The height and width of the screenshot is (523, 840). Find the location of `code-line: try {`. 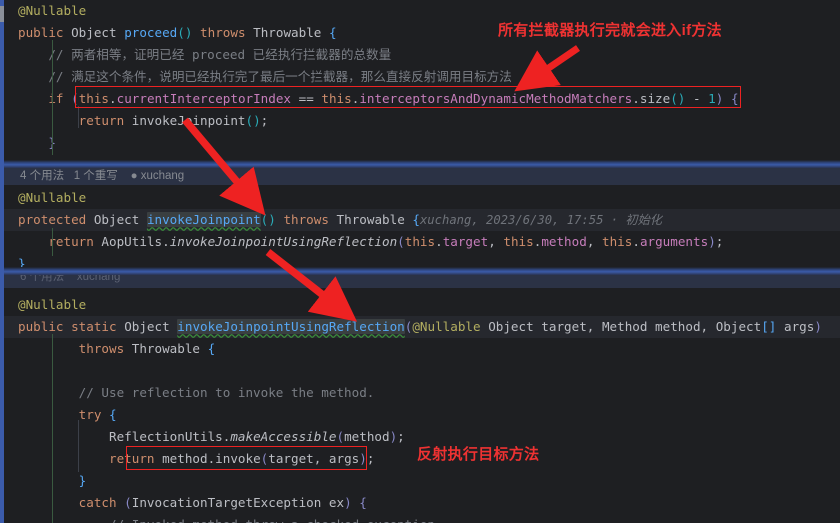

code-line: try { is located at coordinates (67, 414).